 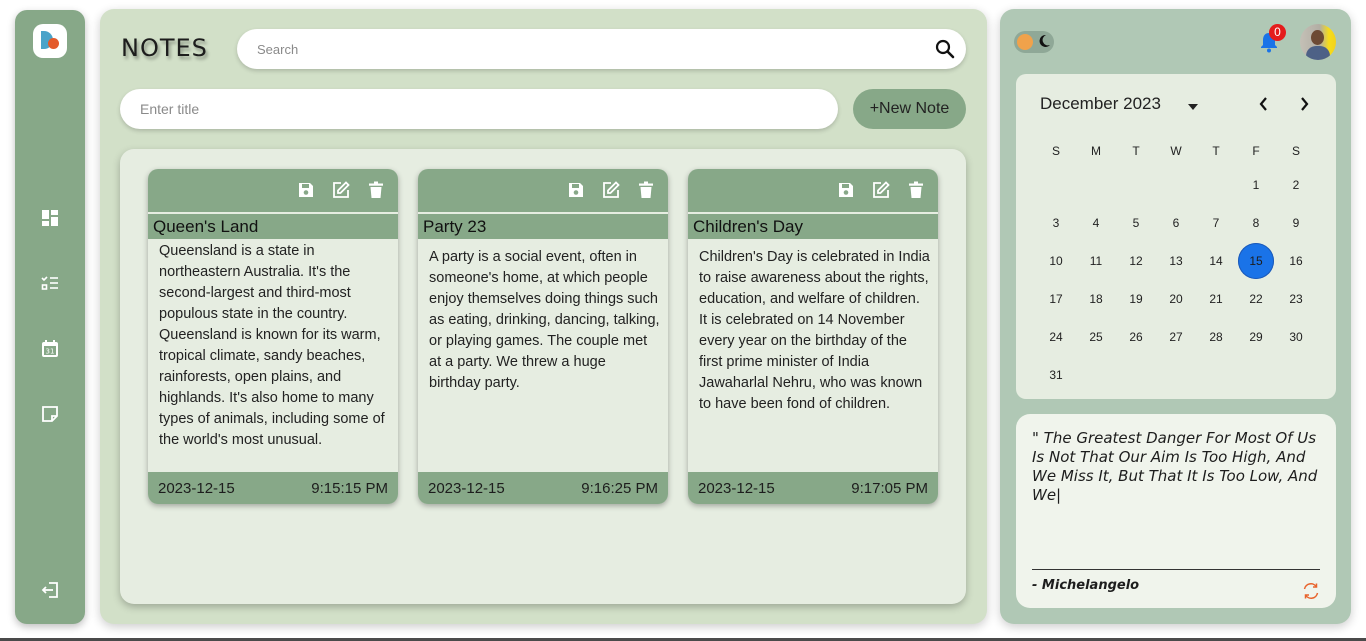 I want to click on checklist-icon, so click(x=50, y=283).